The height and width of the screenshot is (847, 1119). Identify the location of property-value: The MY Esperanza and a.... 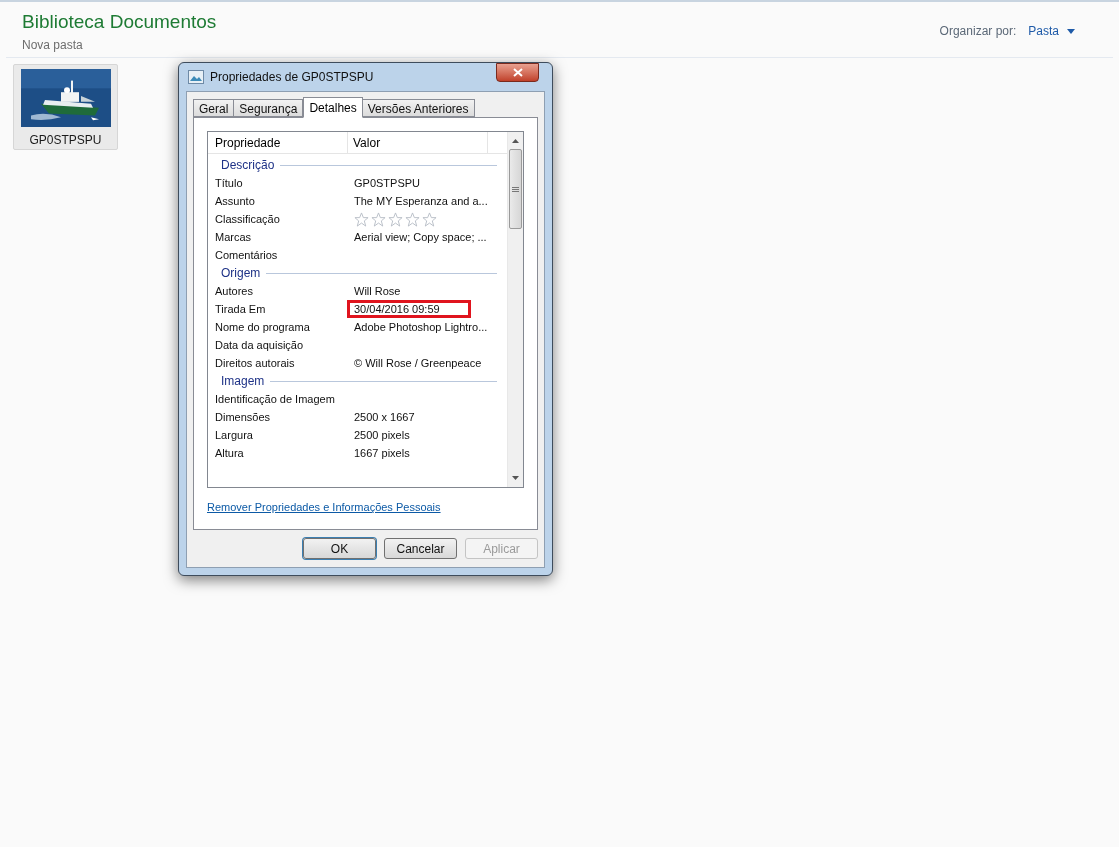
(421, 201).